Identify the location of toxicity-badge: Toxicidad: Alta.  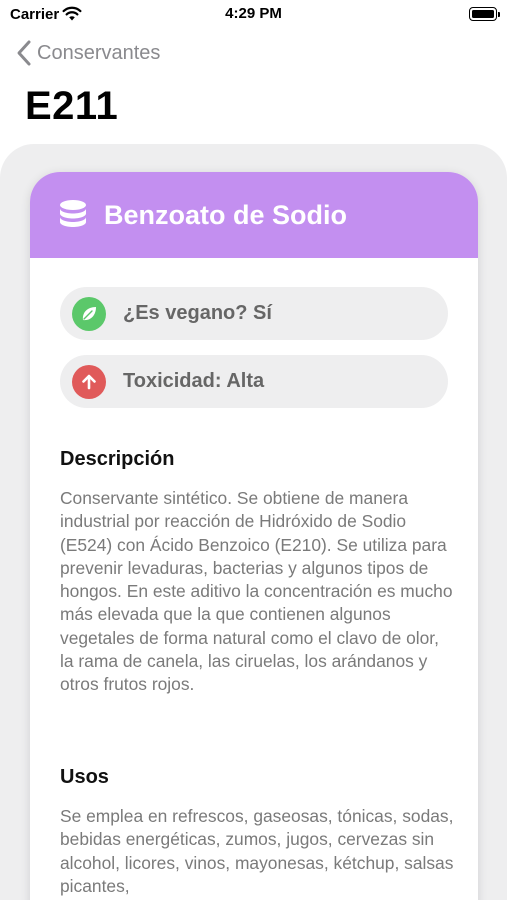
(254, 381).